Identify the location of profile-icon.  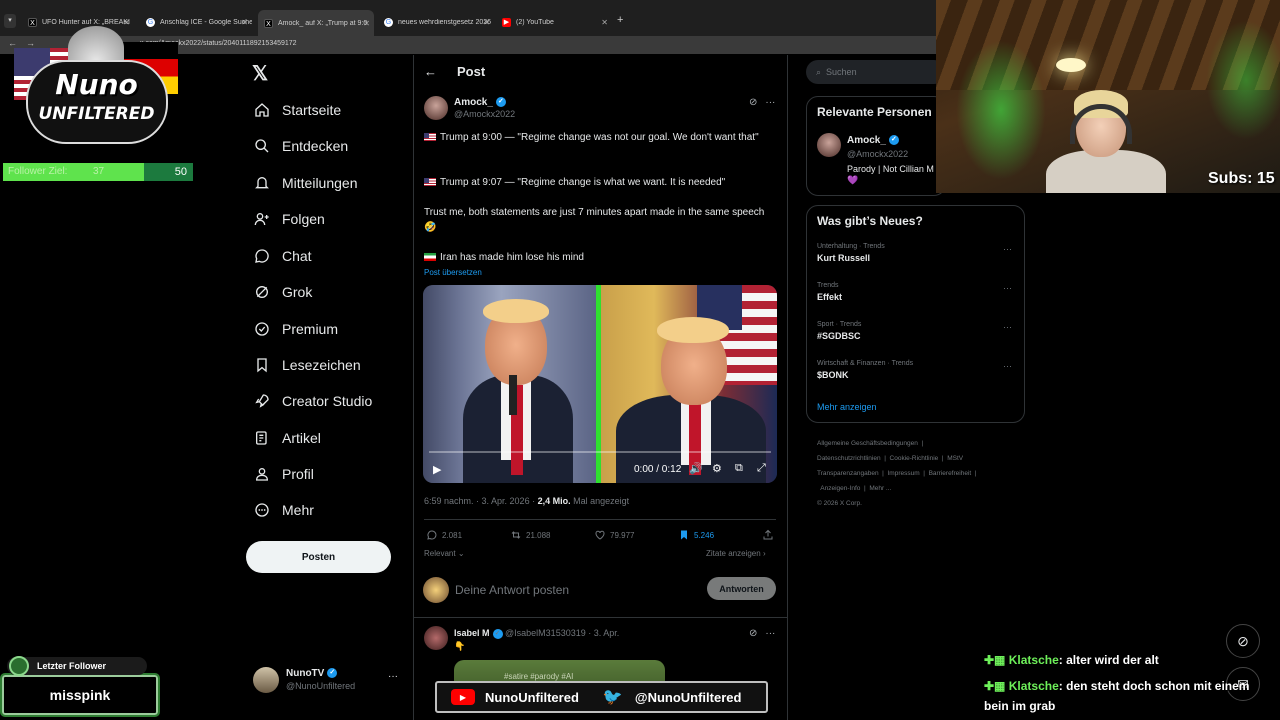
(262, 474).